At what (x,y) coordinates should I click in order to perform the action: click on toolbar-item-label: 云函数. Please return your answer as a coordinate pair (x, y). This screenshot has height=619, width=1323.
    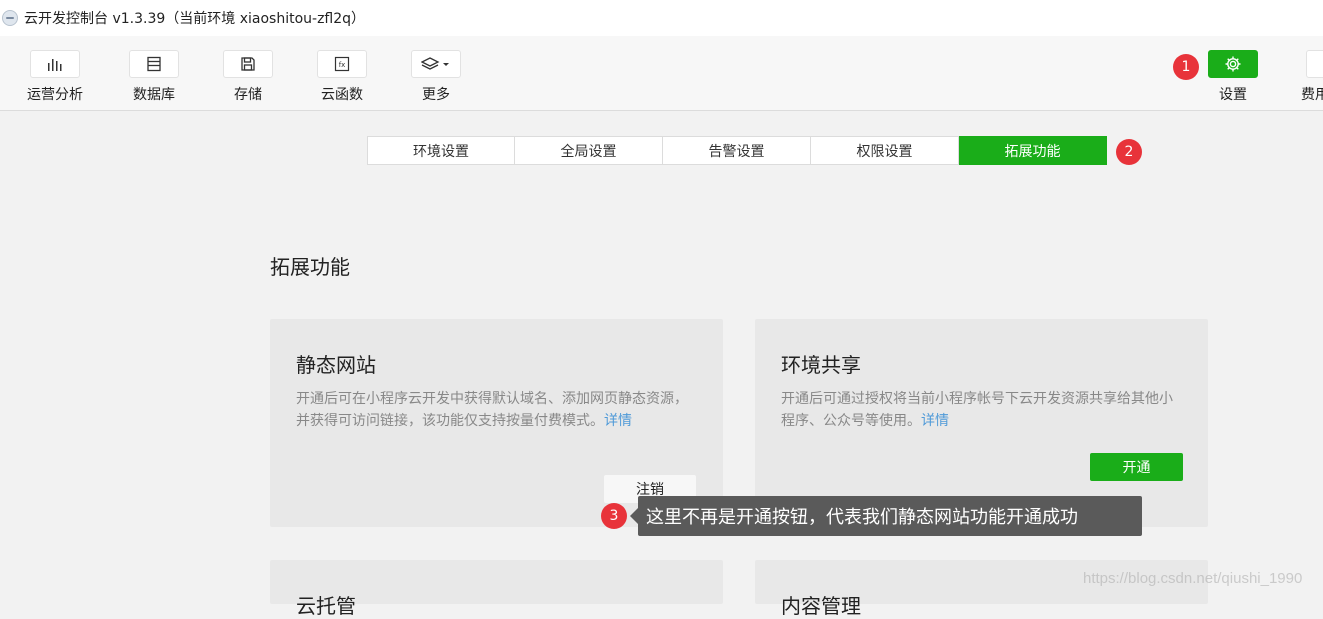
    Looking at the image, I should click on (342, 95).